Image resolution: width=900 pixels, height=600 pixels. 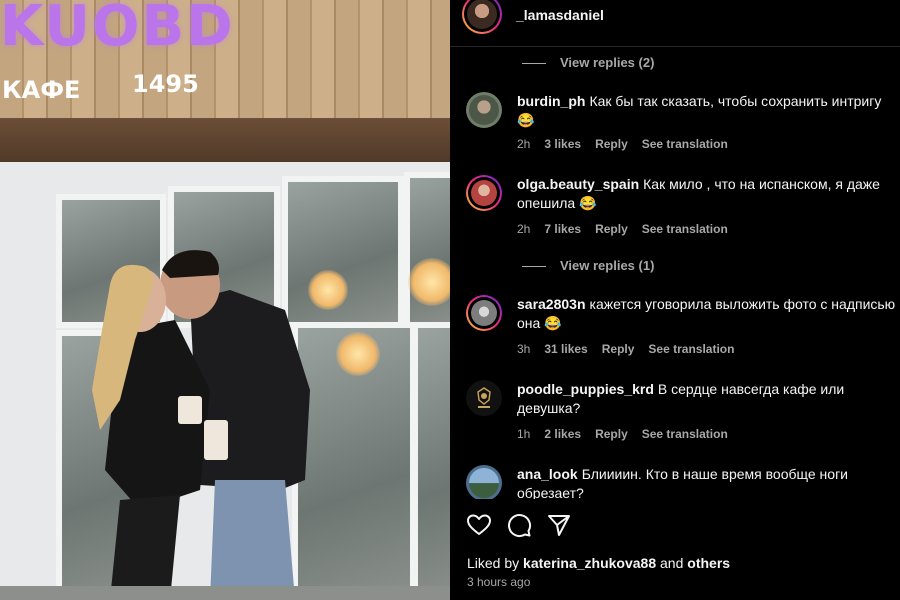 I want to click on sidewalk, so click(x=225, y=593).